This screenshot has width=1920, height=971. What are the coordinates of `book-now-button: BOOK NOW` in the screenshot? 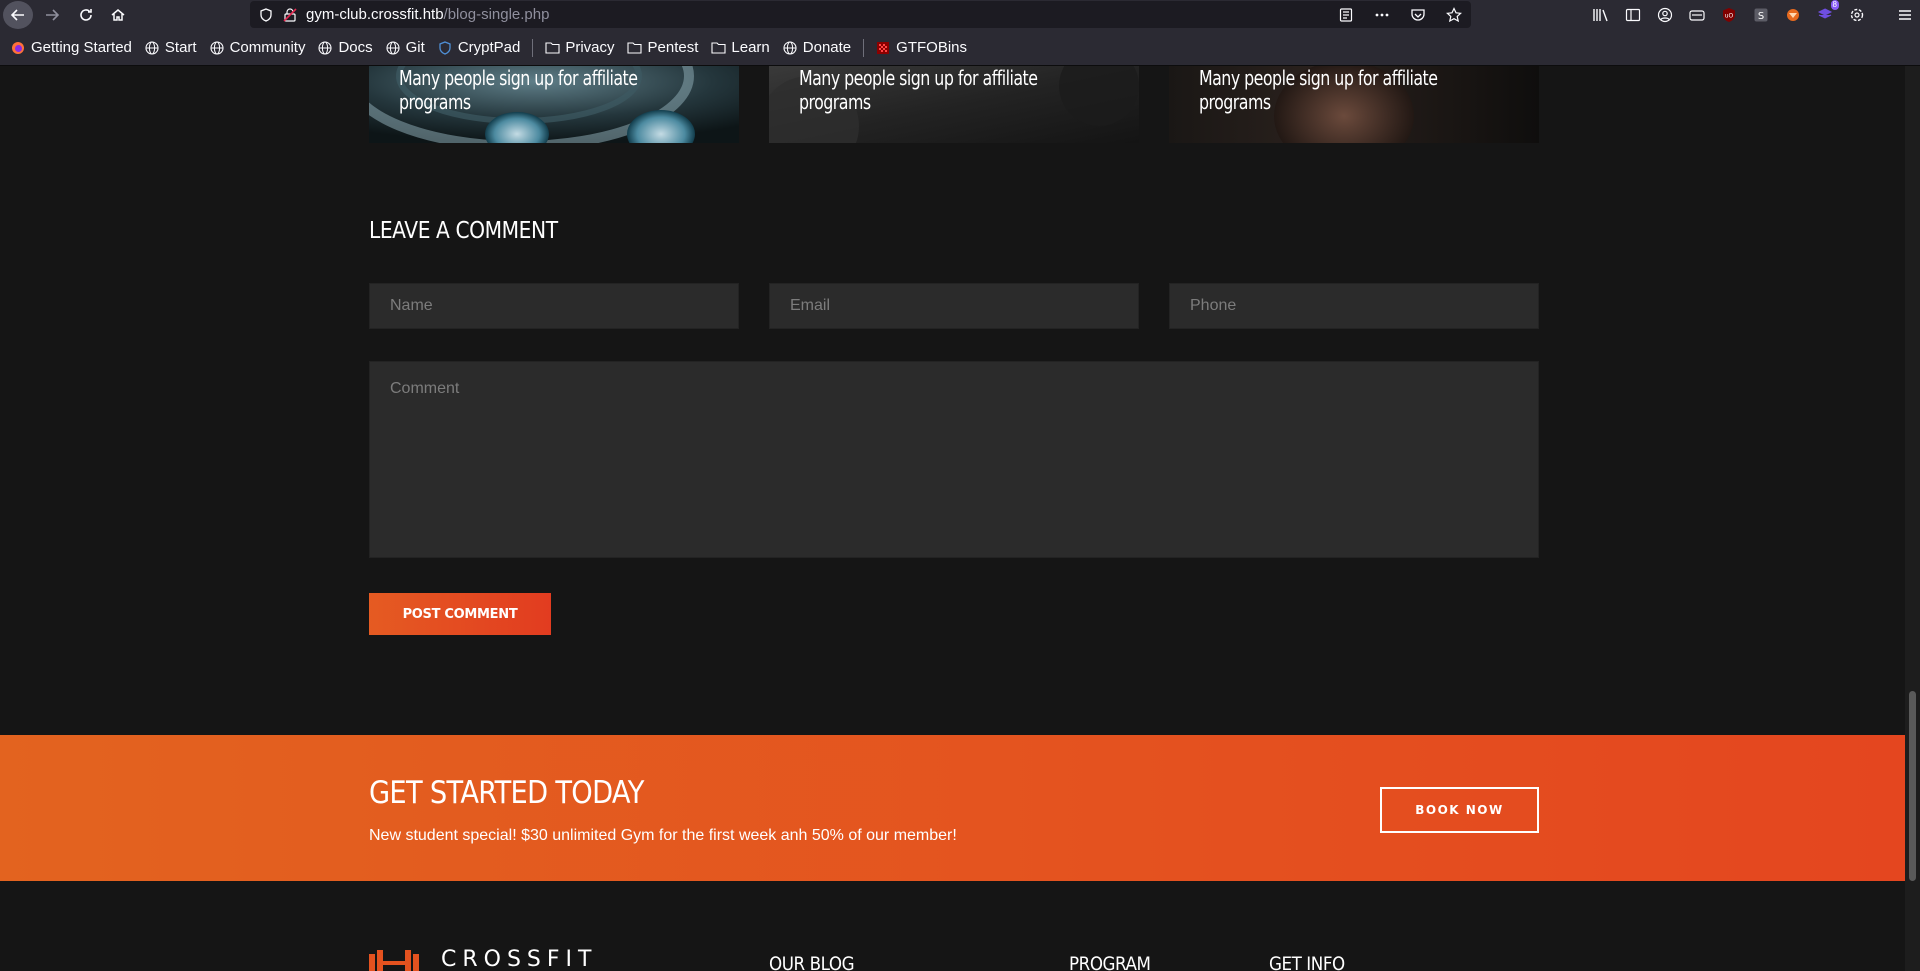 It's located at (1459, 810).